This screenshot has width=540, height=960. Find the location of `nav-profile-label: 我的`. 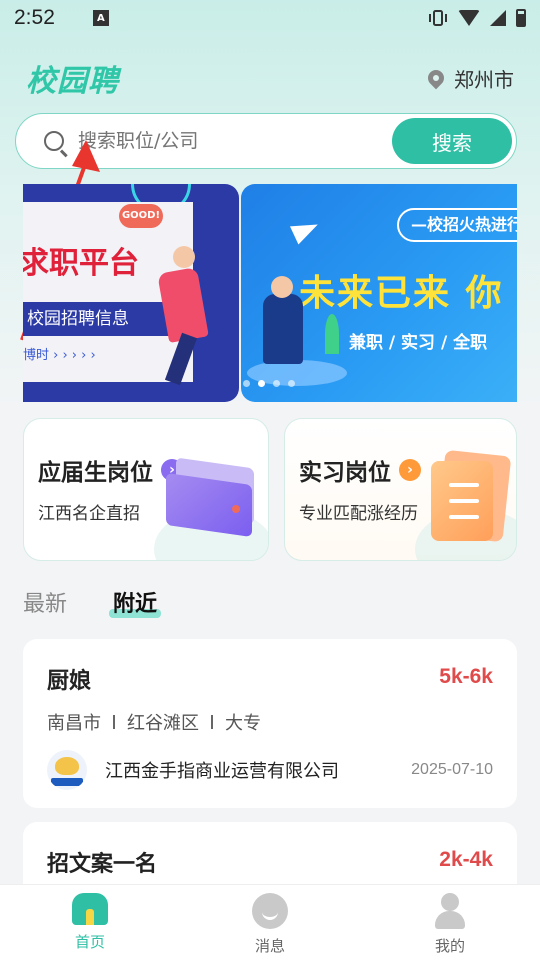

nav-profile-label: 我的 is located at coordinates (449, 946).